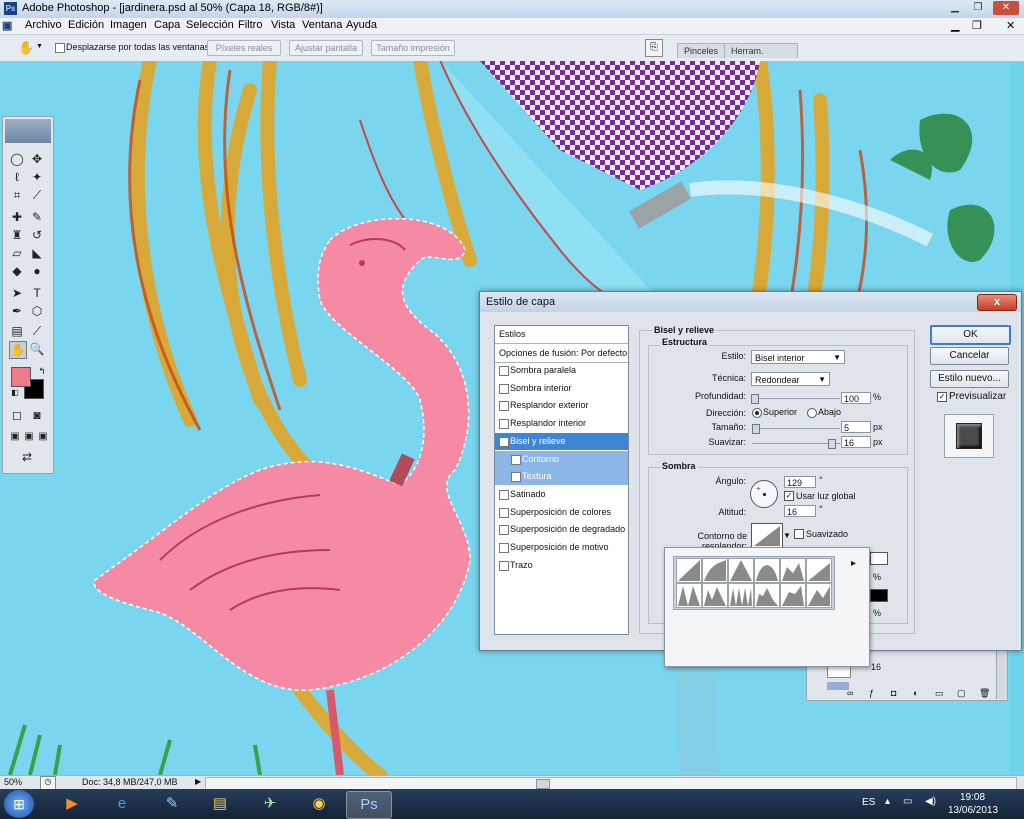 This screenshot has width=1024, height=819. What do you see at coordinates (757, 413) in the screenshot?
I see `direction-up-radio` at bounding box center [757, 413].